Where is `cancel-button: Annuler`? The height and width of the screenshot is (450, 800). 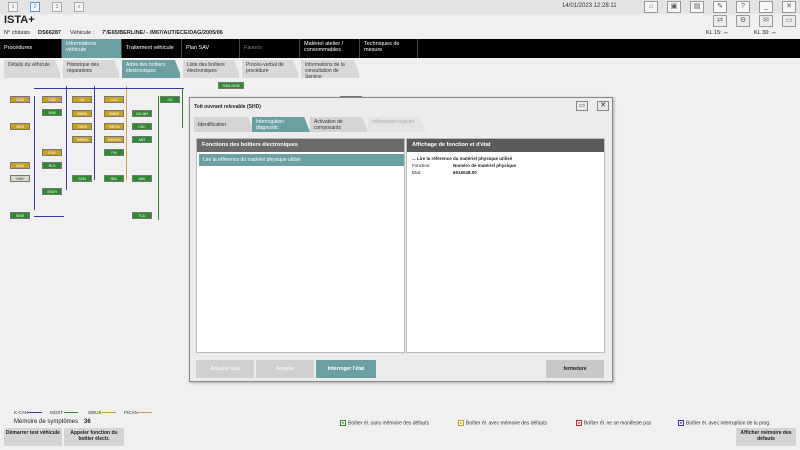
cancel-button: Annuler is located at coordinates (285, 369).